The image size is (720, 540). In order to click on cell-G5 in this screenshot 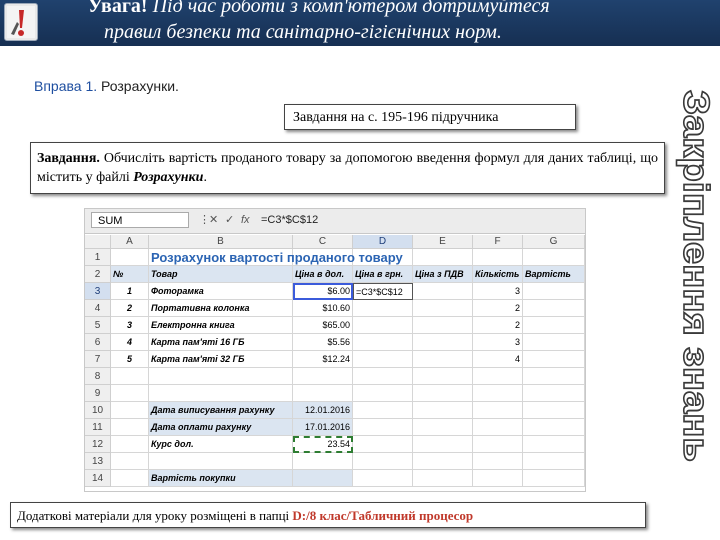, I will do `click(554, 325)`.